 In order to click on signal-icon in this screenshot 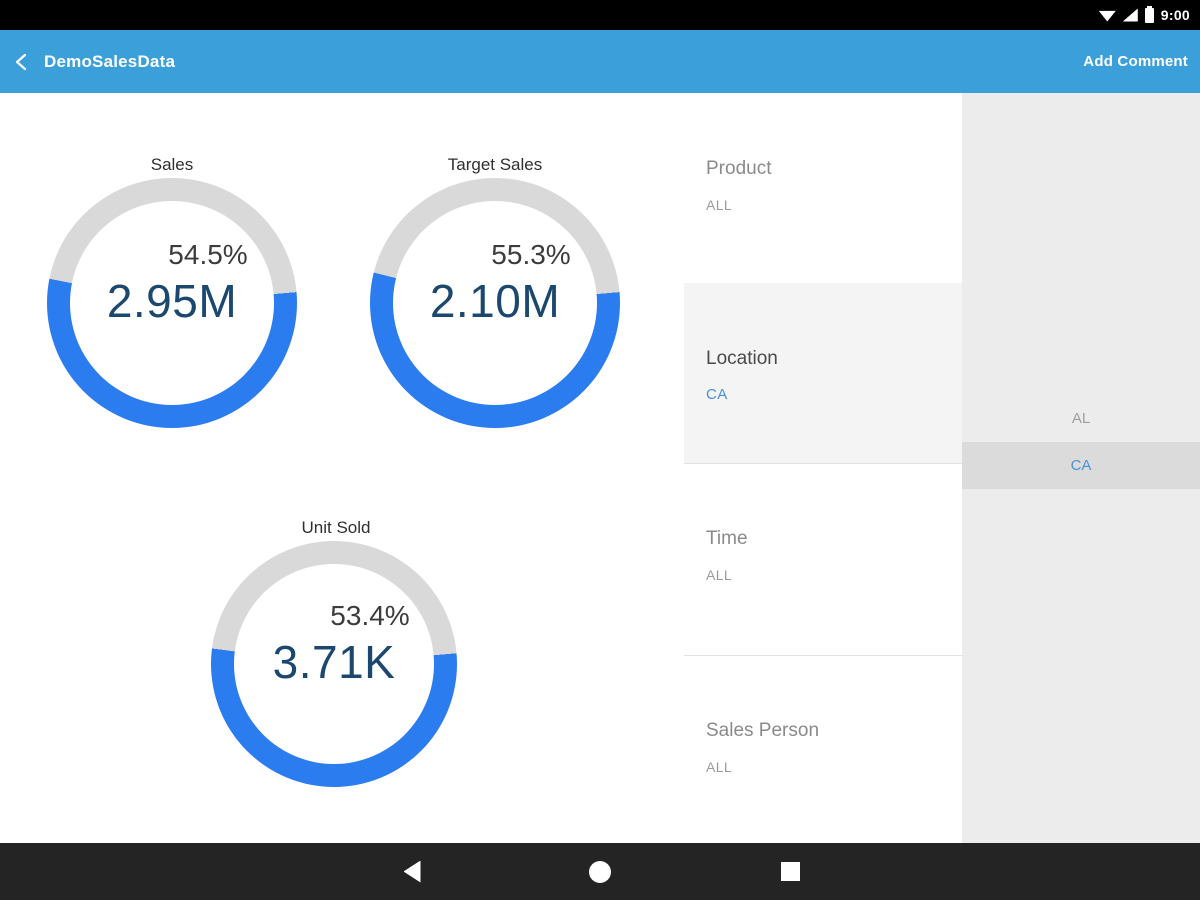, I will do `click(1130, 15)`.